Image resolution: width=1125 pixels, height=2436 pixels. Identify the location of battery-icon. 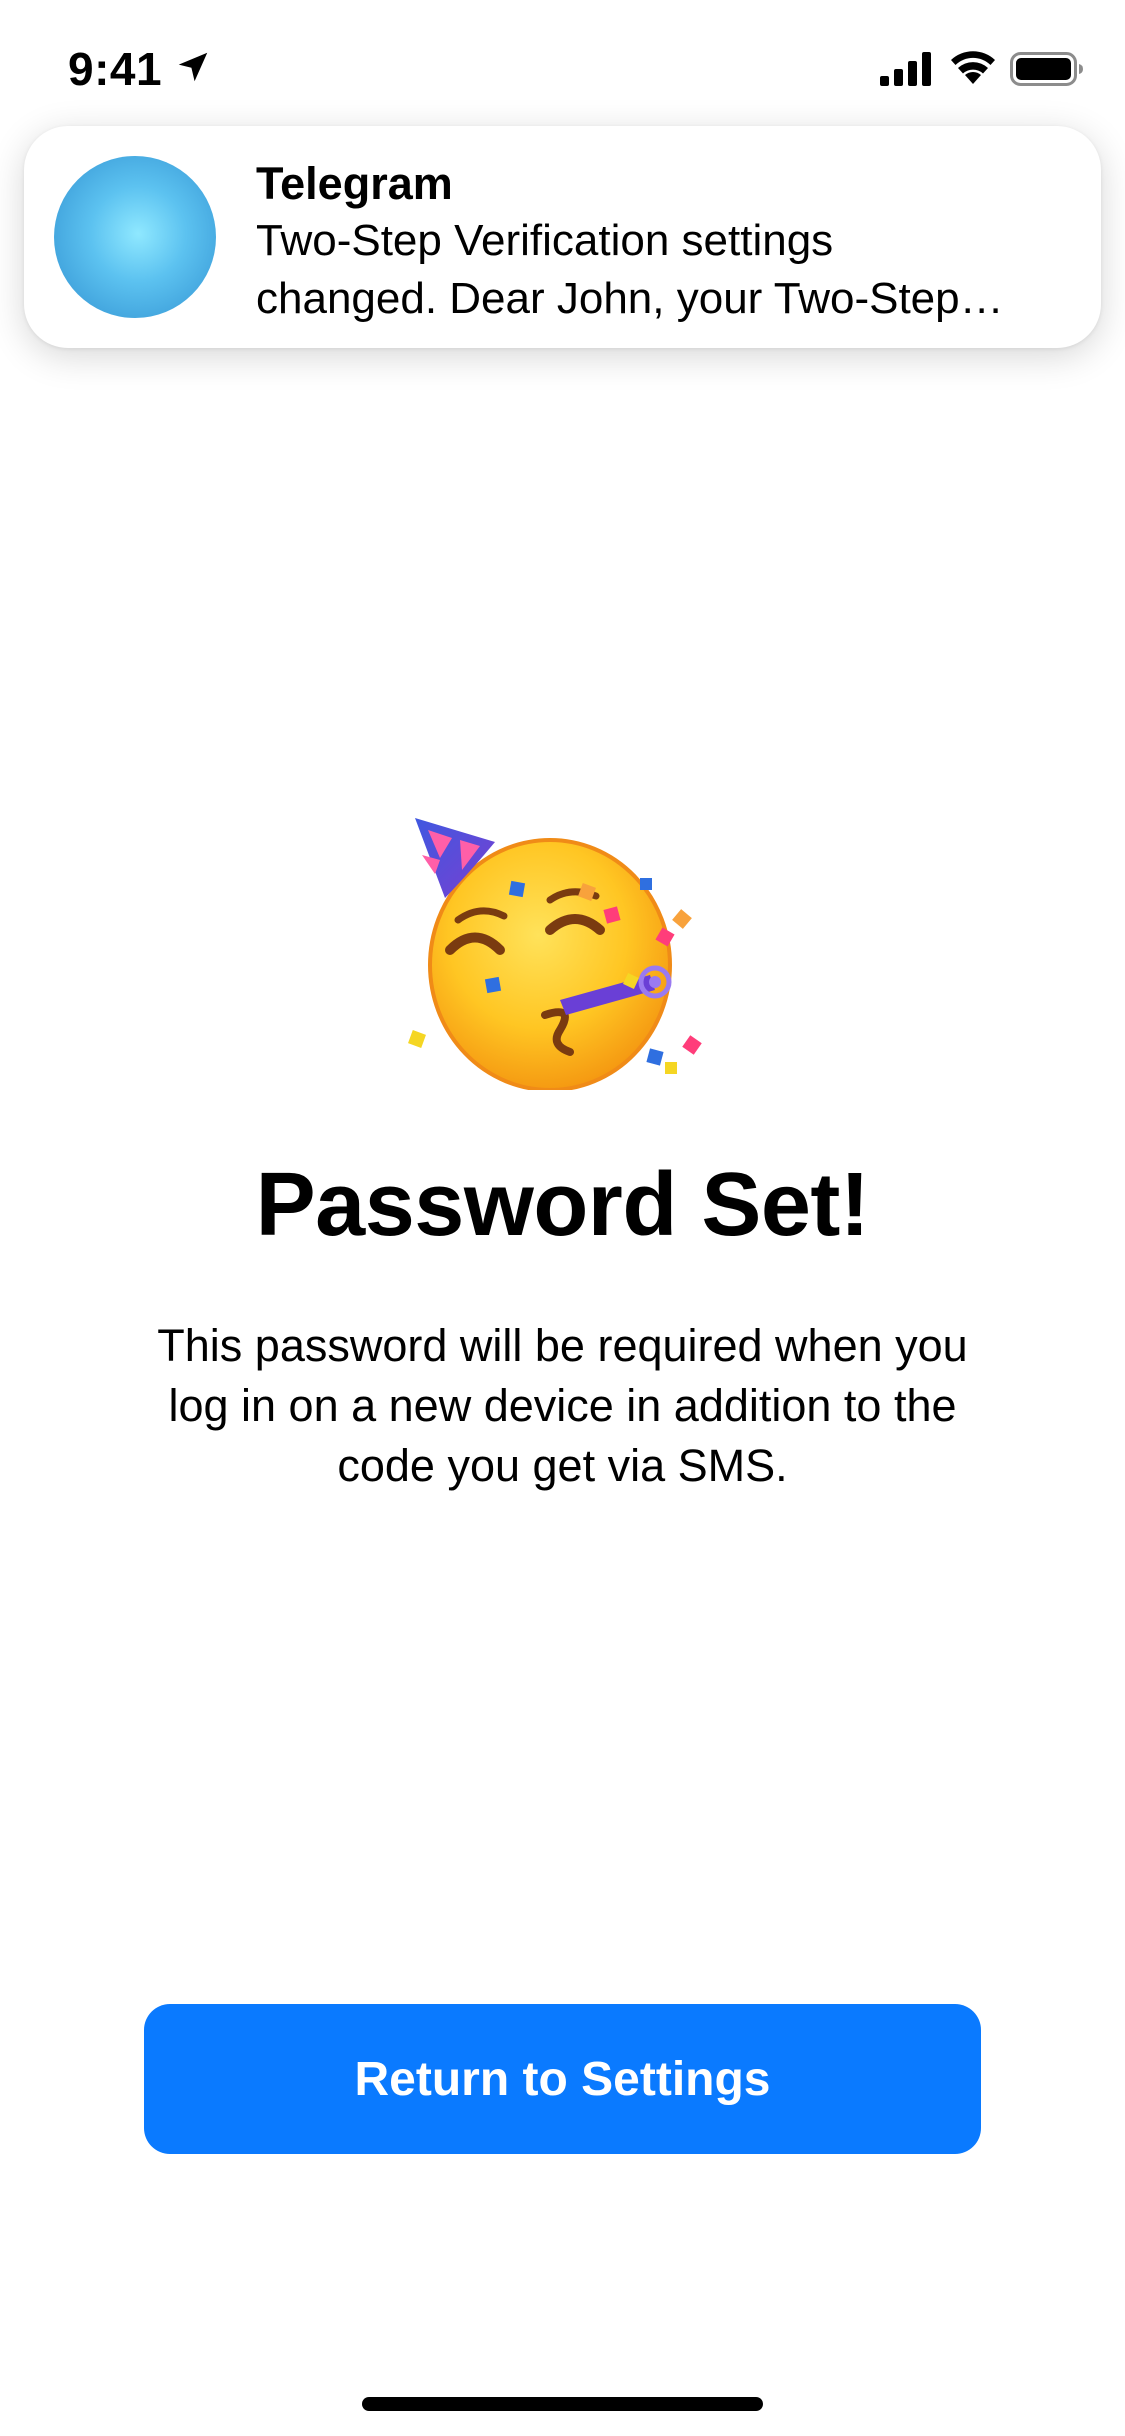
(1046, 69).